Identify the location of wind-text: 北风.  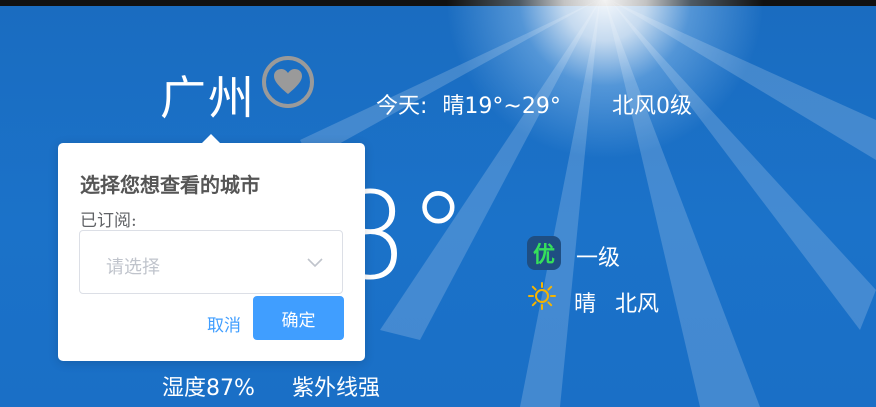
(637, 304).